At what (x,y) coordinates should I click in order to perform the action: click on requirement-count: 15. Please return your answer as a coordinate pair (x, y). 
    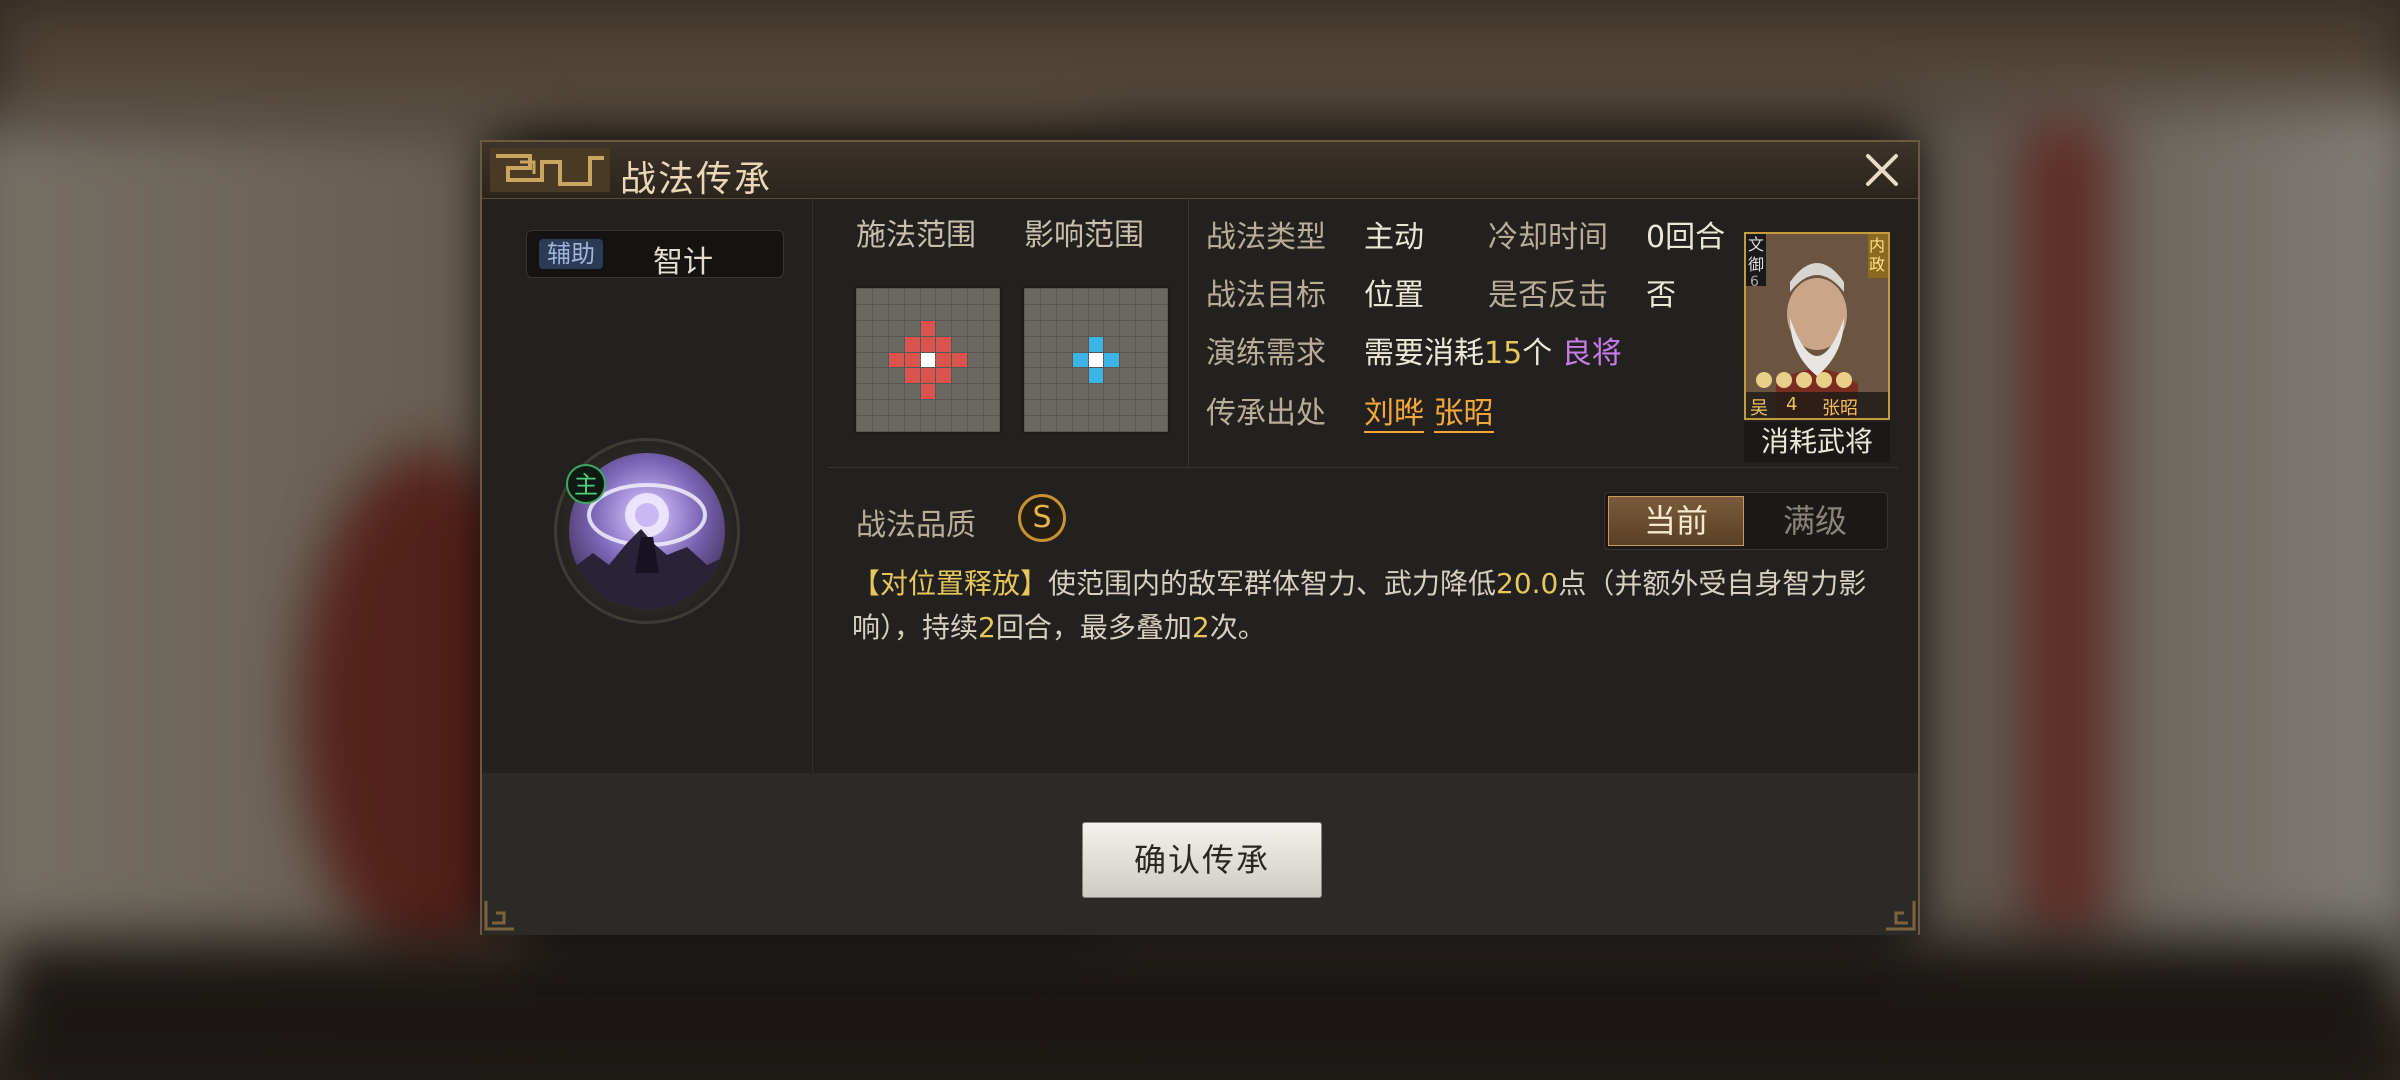
    Looking at the image, I should click on (1503, 353).